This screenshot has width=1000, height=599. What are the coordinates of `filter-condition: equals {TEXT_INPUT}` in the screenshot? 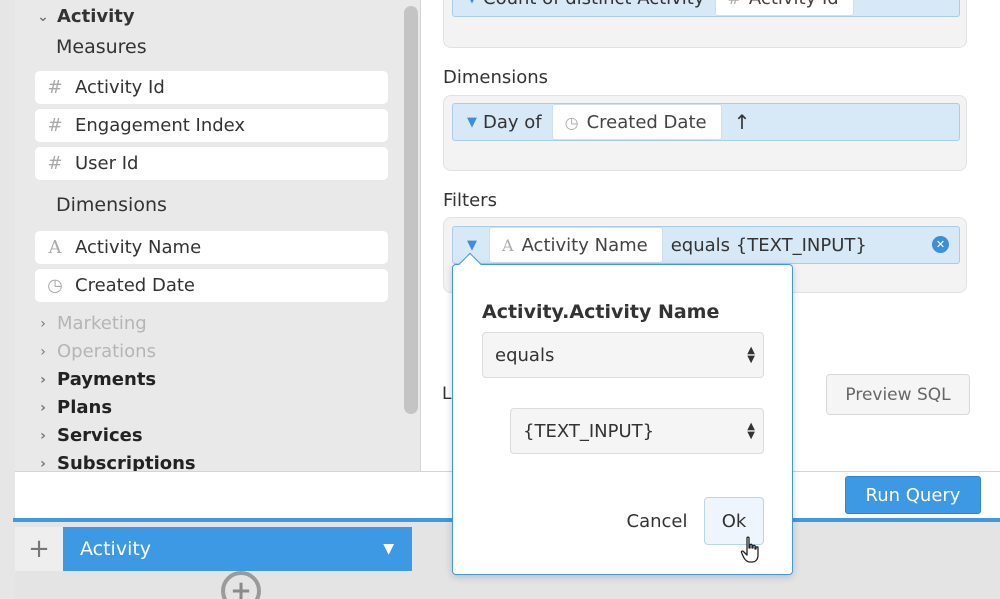 It's located at (768, 245).